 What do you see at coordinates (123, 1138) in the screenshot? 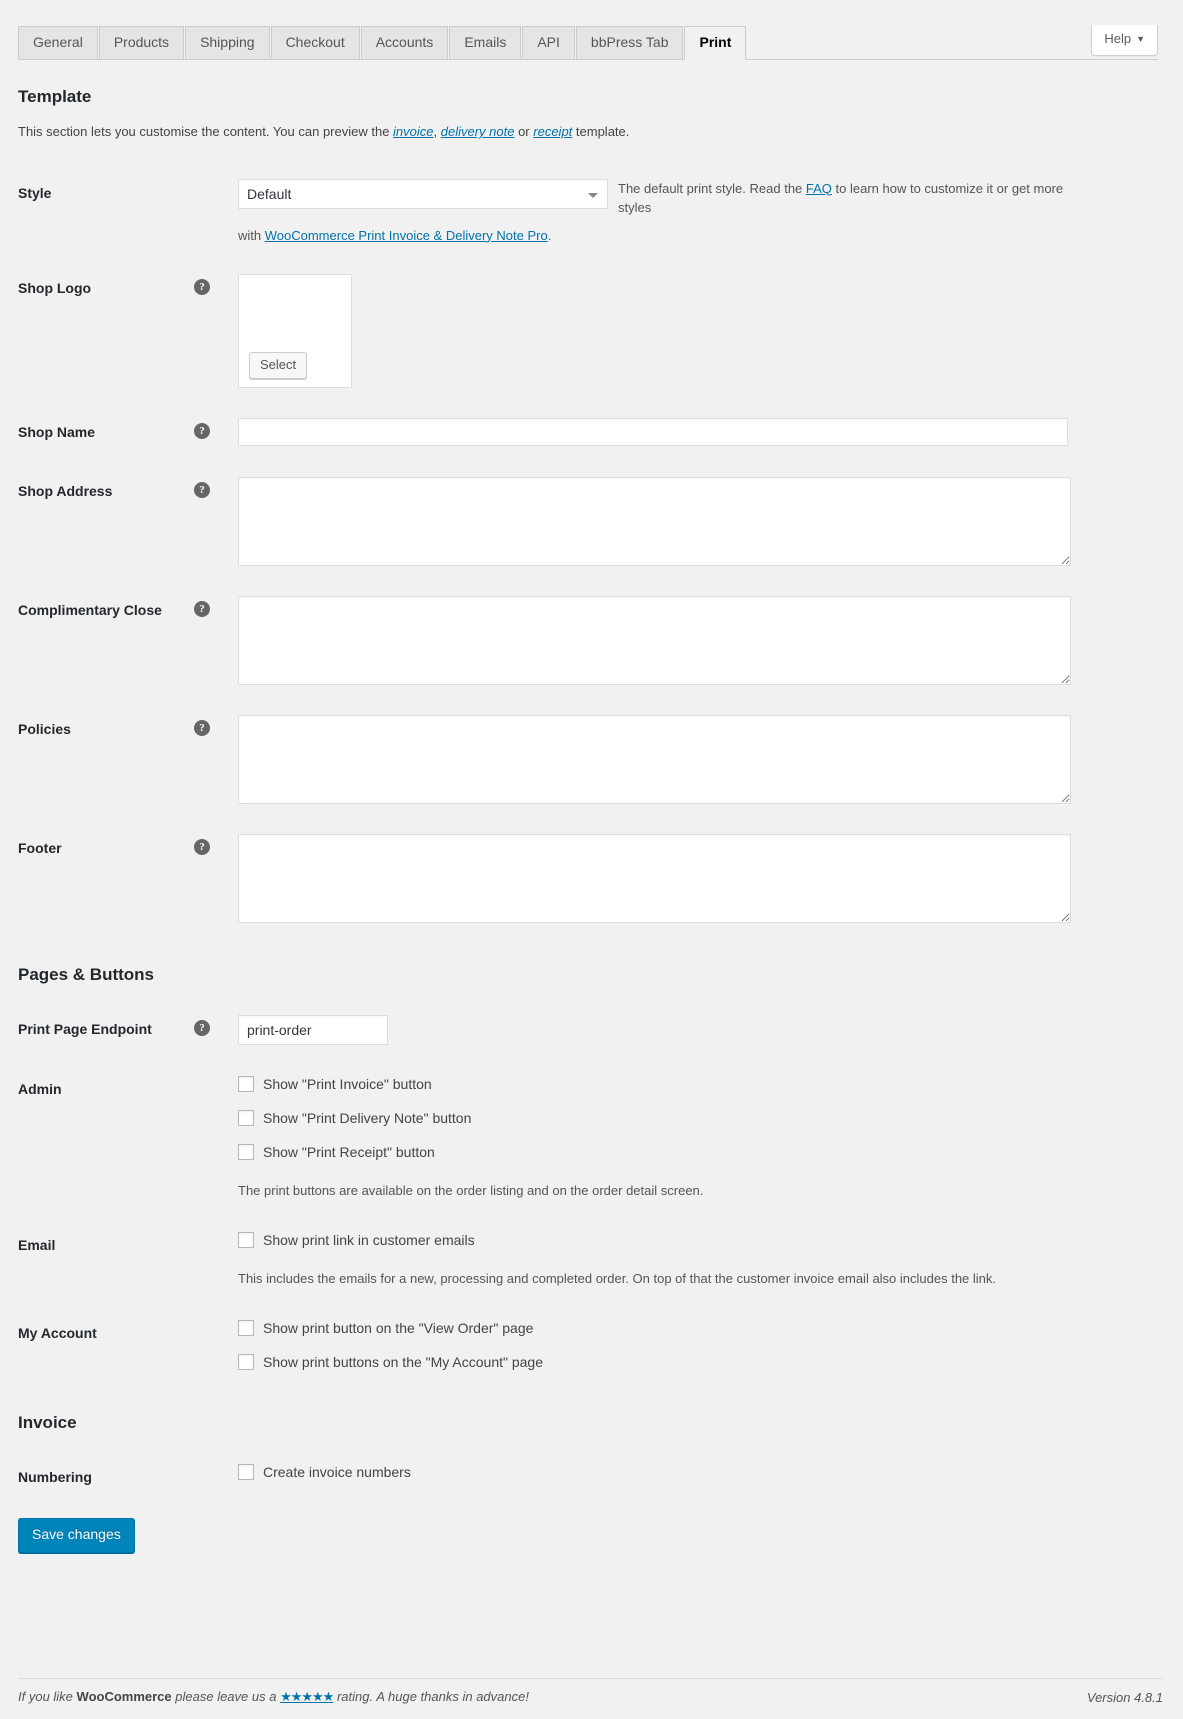
I see `admin-label-cell: Admin` at bounding box center [123, 1138].